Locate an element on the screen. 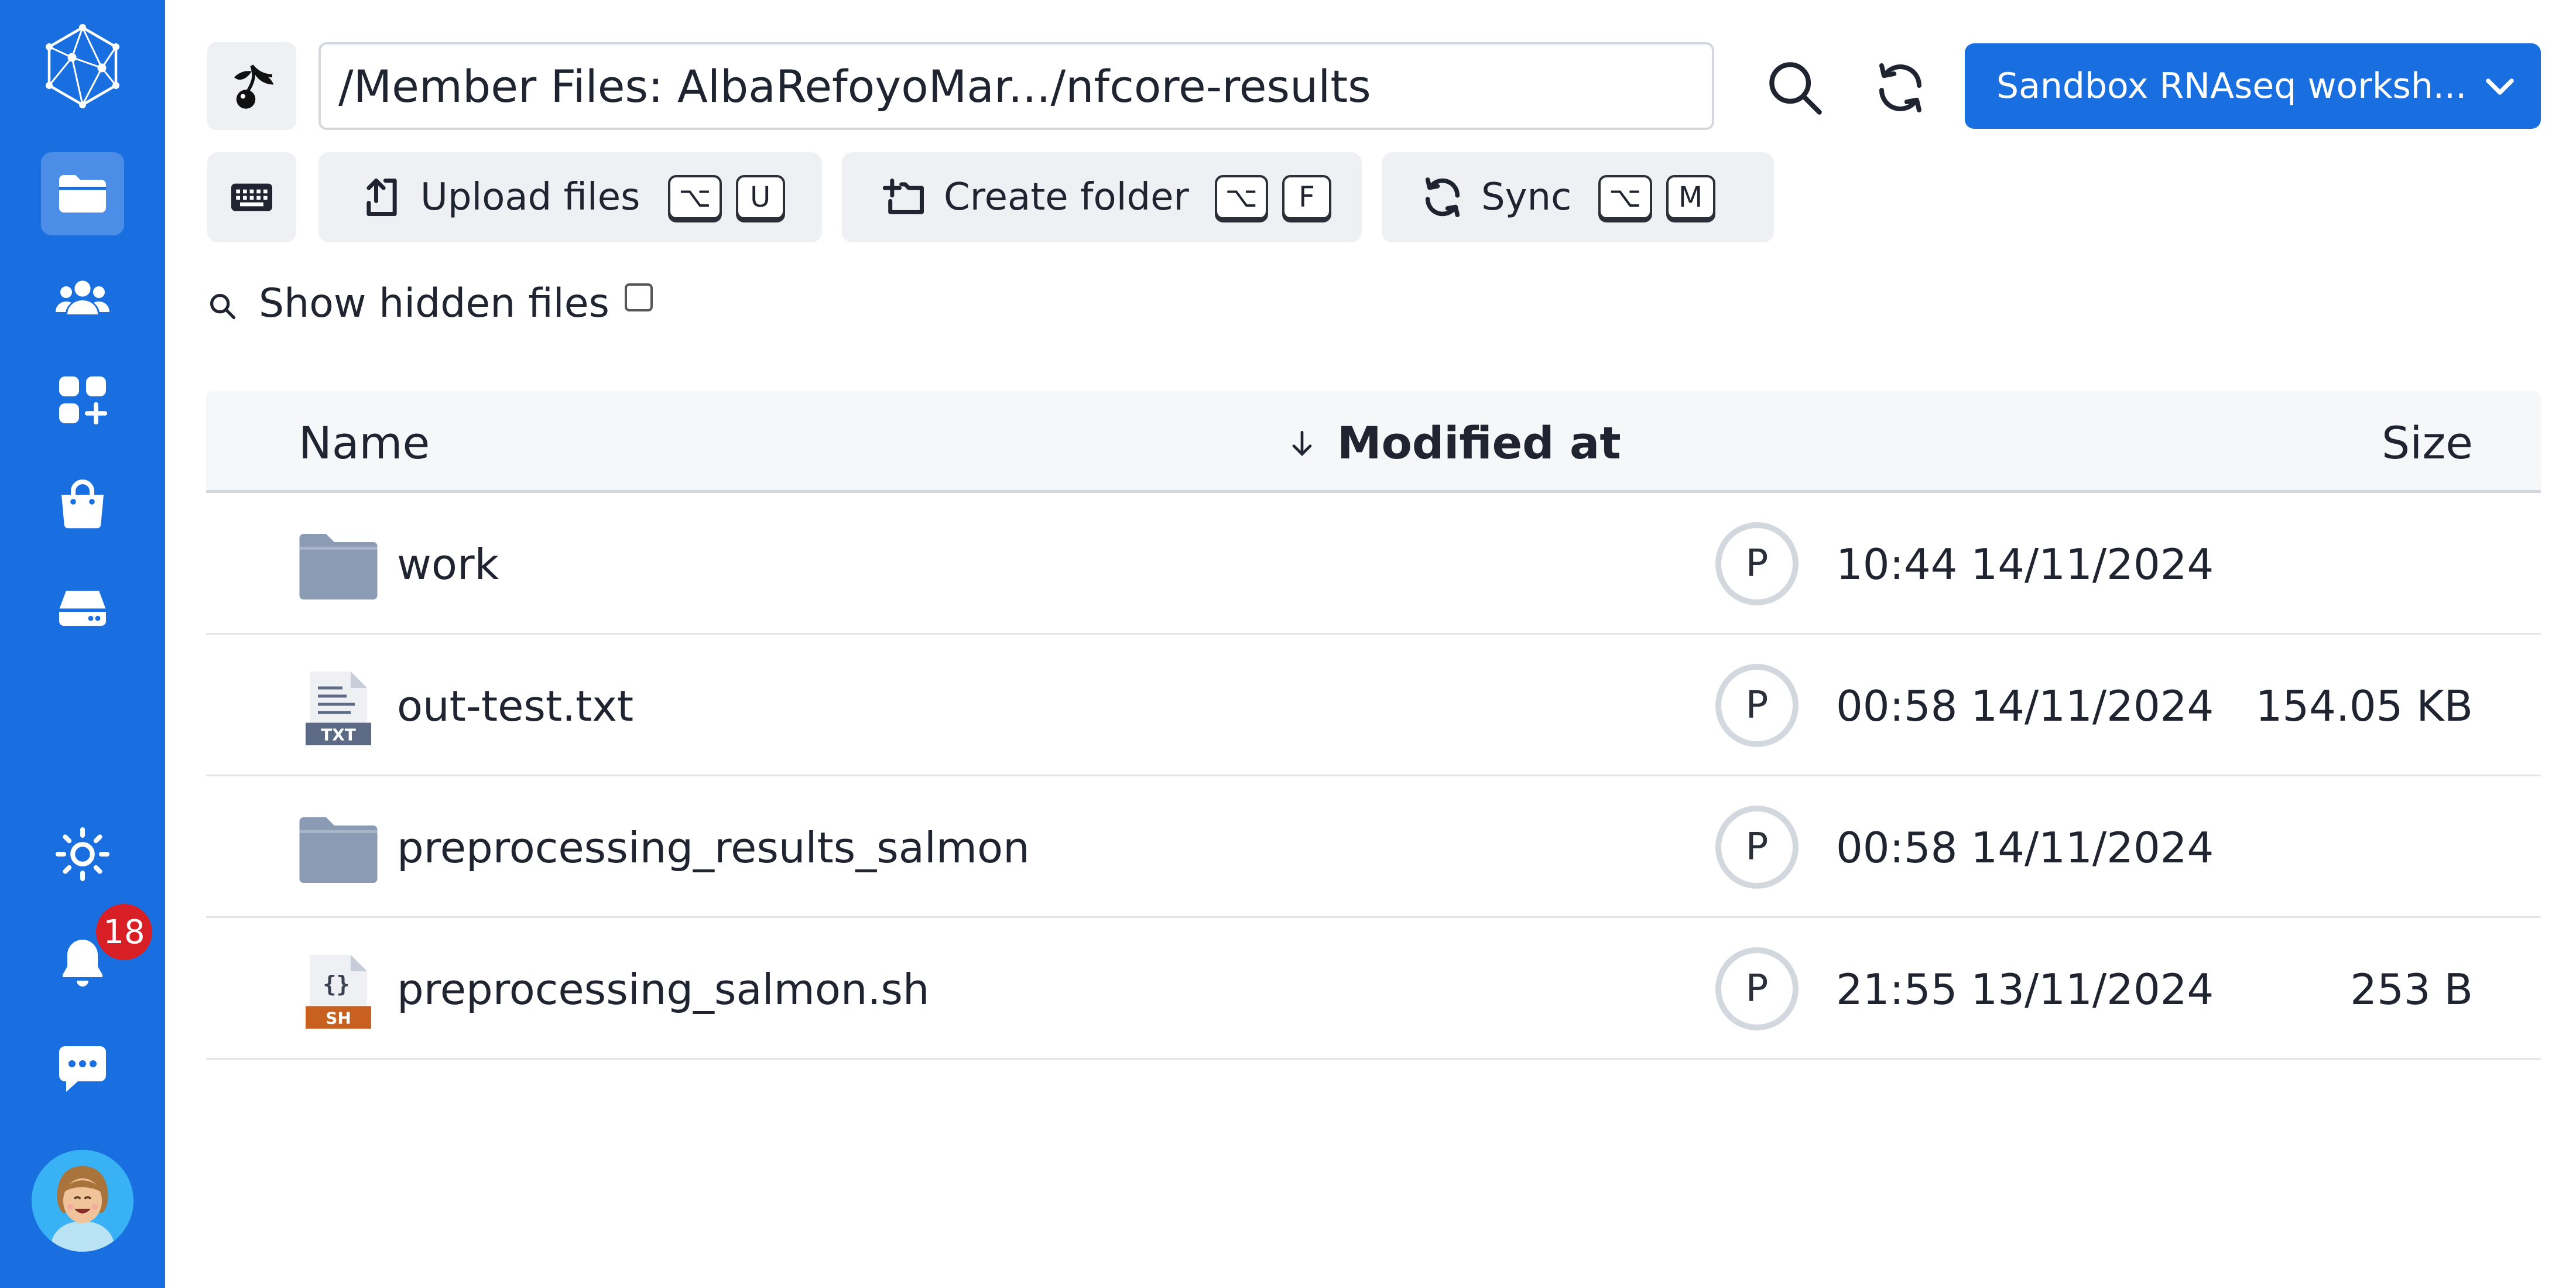 The width and height of the screenshot is (2576, 1288). table-row: work P 10:44 14/11/2024 is located at coordinates (1373, 564).